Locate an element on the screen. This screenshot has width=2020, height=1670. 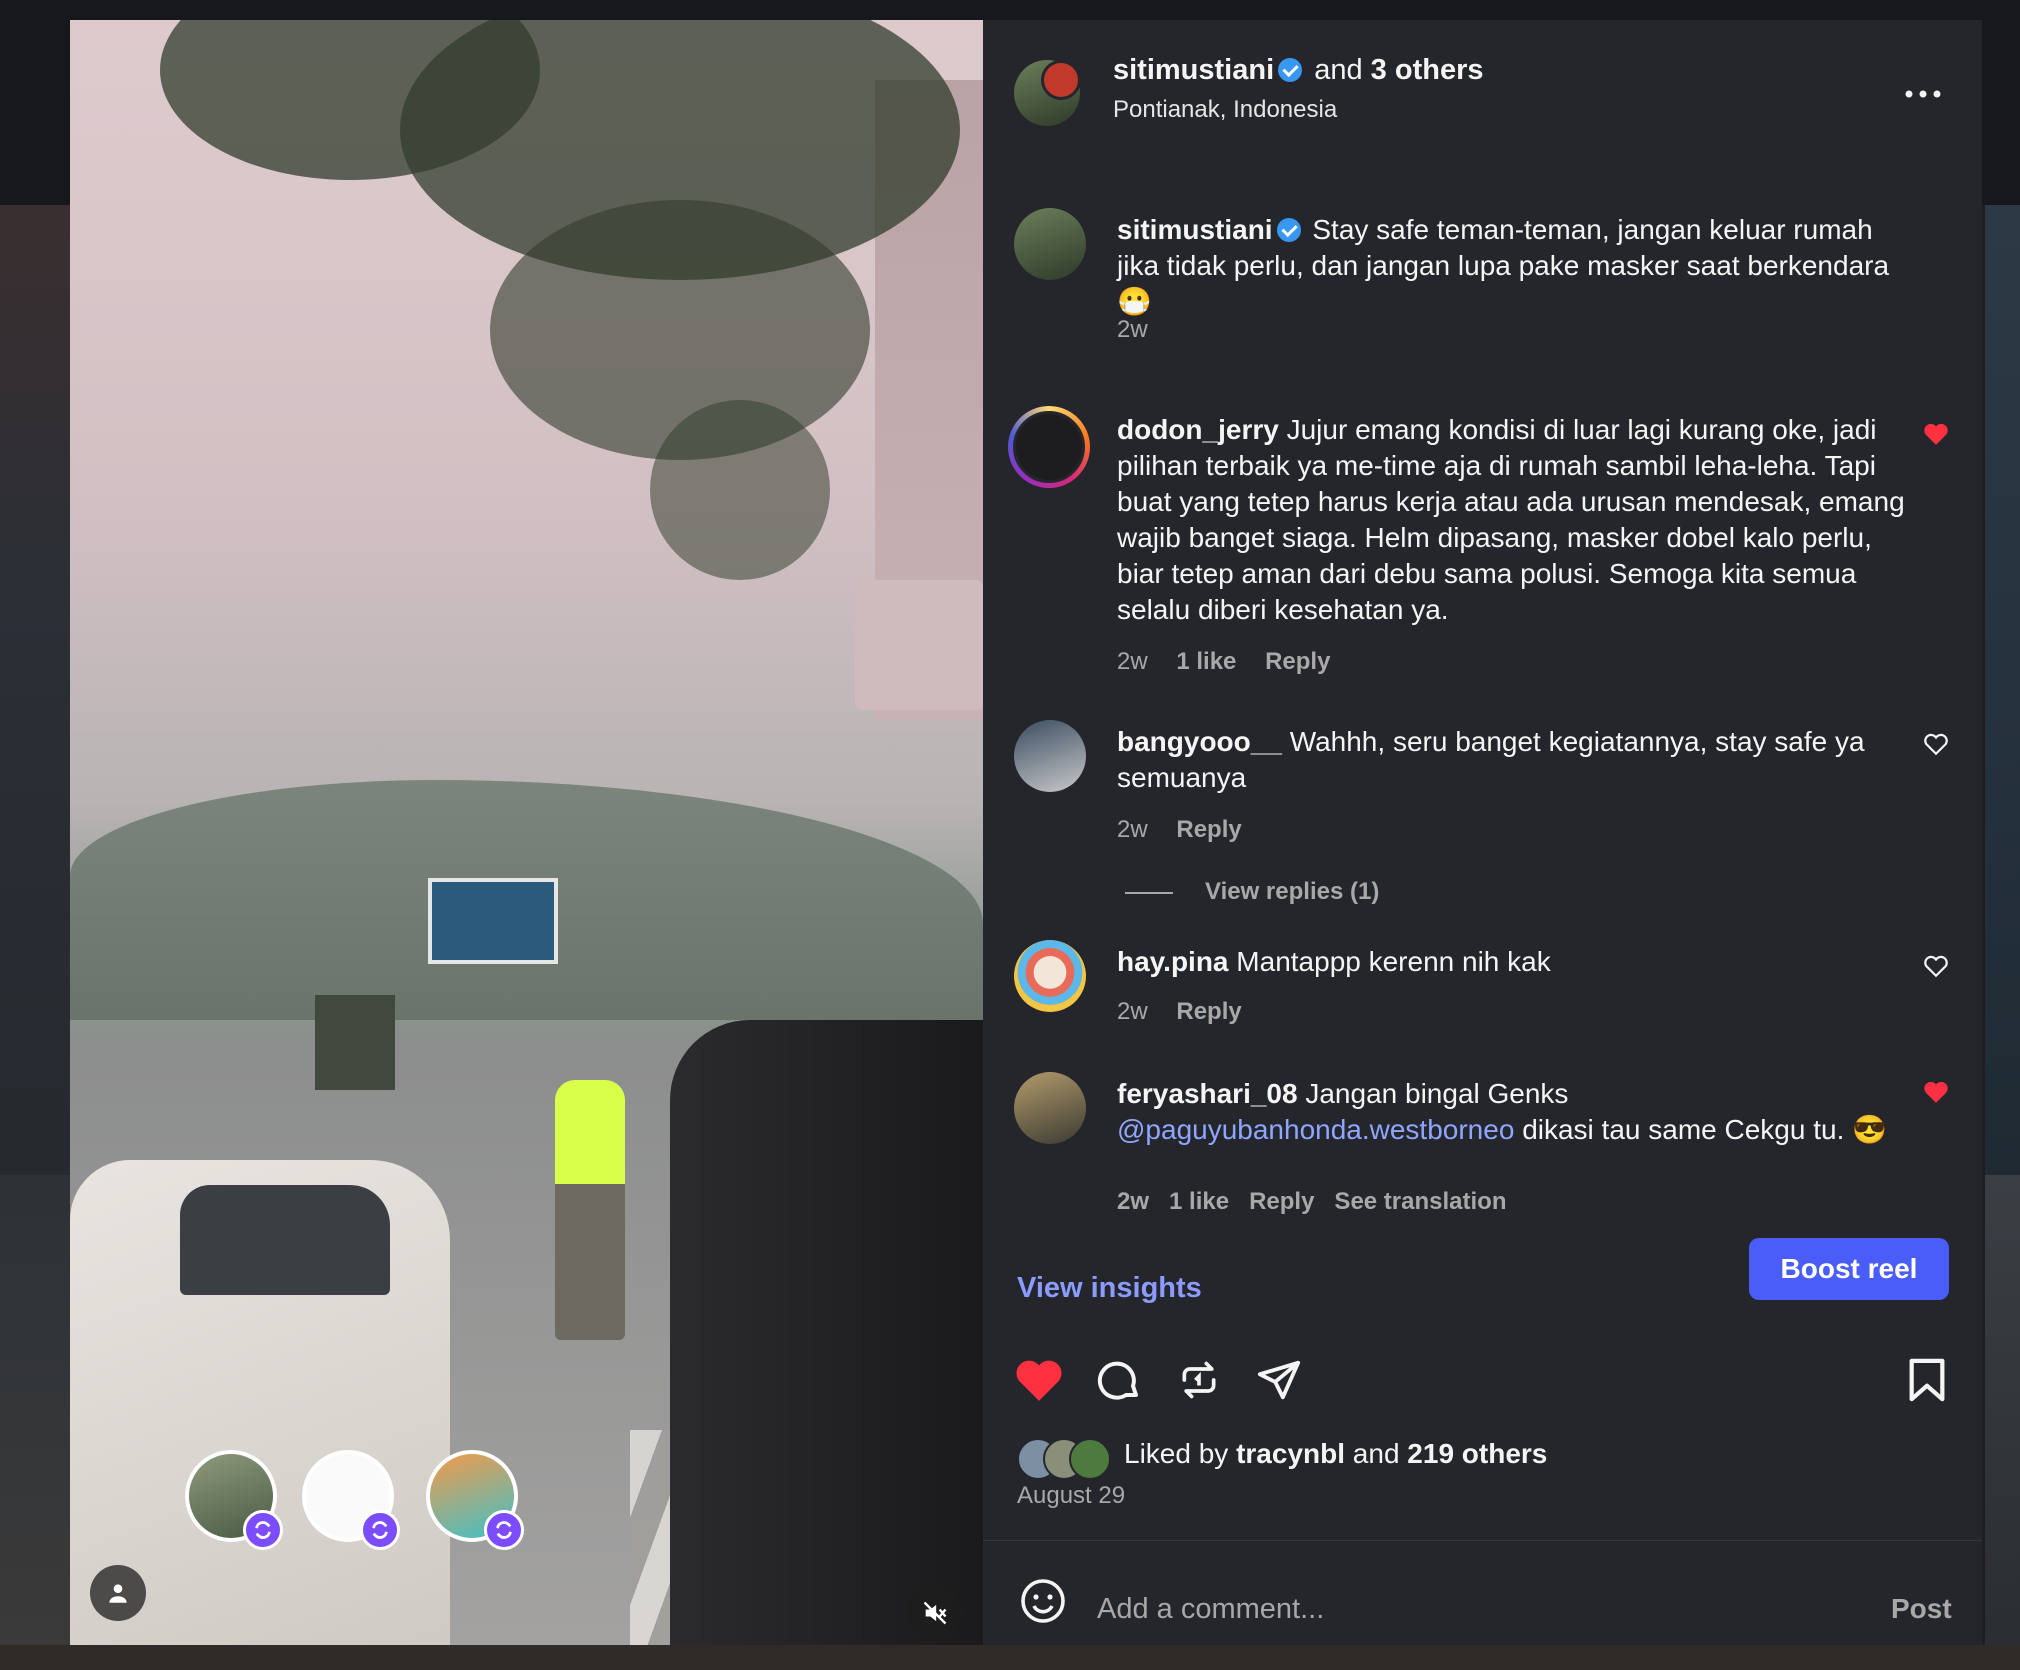
comment-username: dodon_jerry is located at coordinates (1198, 429).